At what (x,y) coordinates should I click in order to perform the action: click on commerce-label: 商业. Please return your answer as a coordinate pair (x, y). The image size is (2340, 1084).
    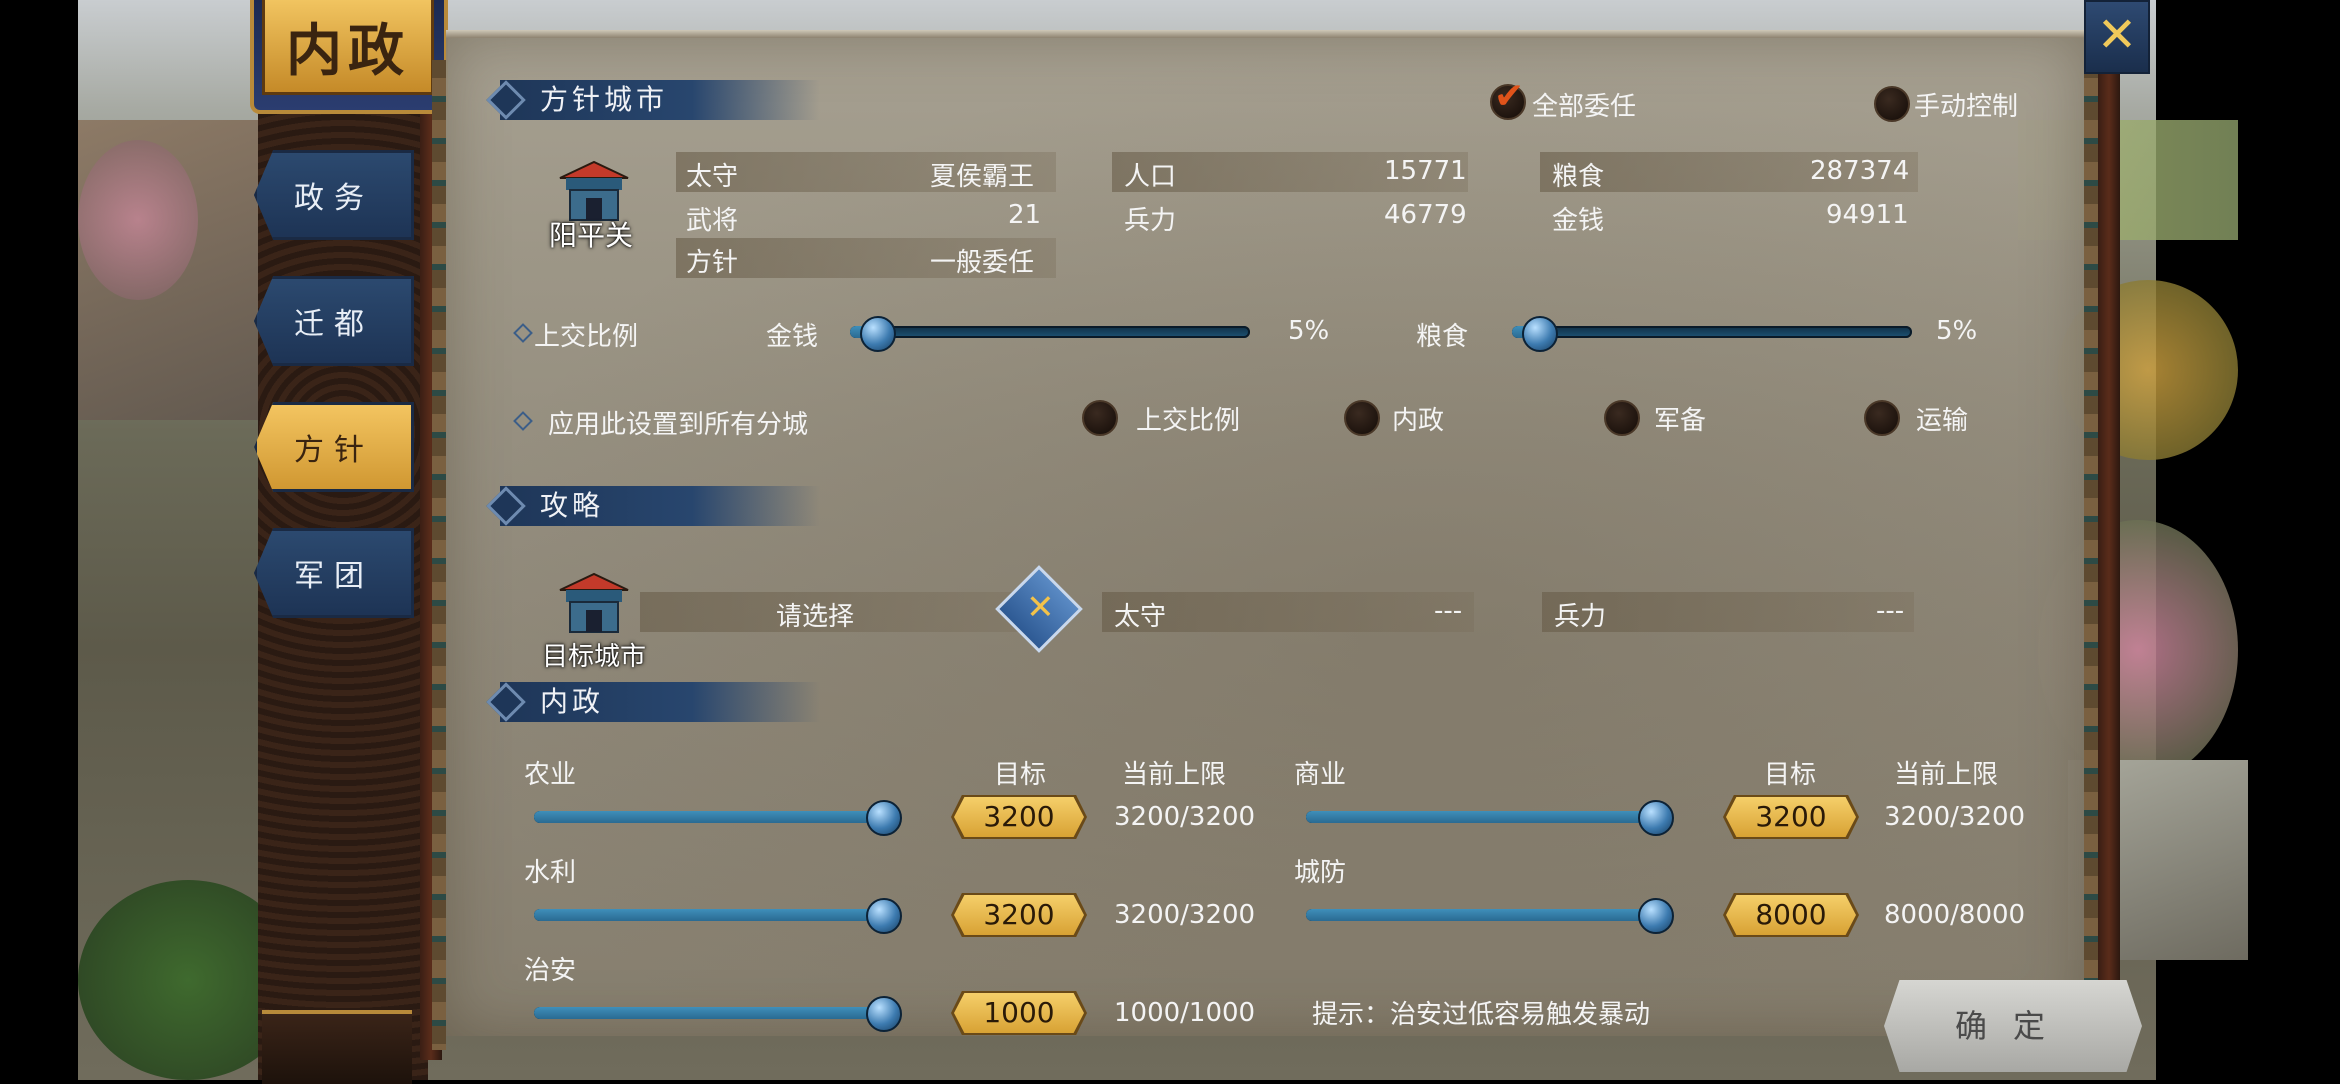
    Looking at the image, I should click on (1320, 775).